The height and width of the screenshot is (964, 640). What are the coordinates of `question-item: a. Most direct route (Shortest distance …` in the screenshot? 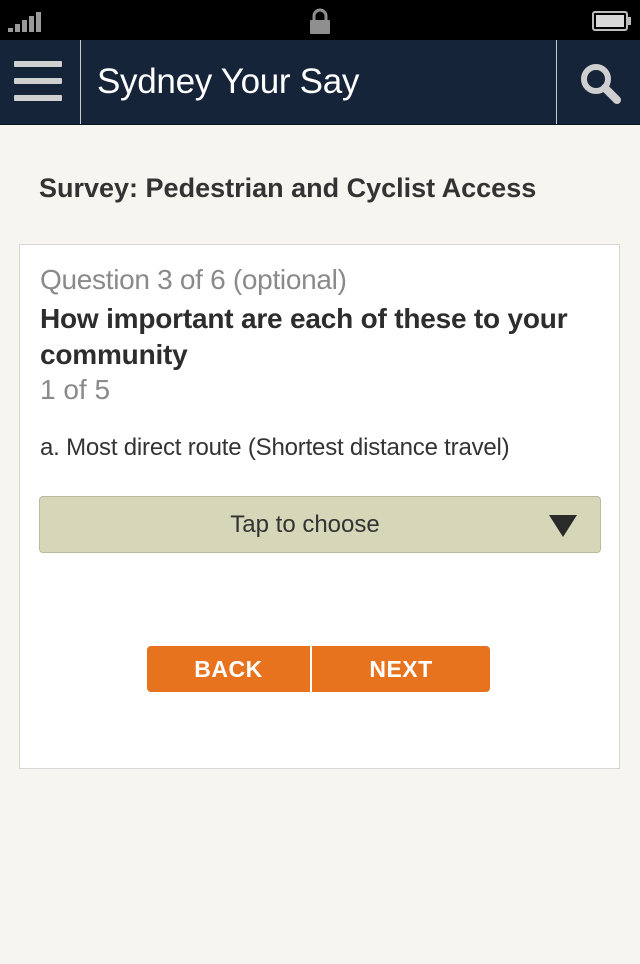 It's located at (275, 447).